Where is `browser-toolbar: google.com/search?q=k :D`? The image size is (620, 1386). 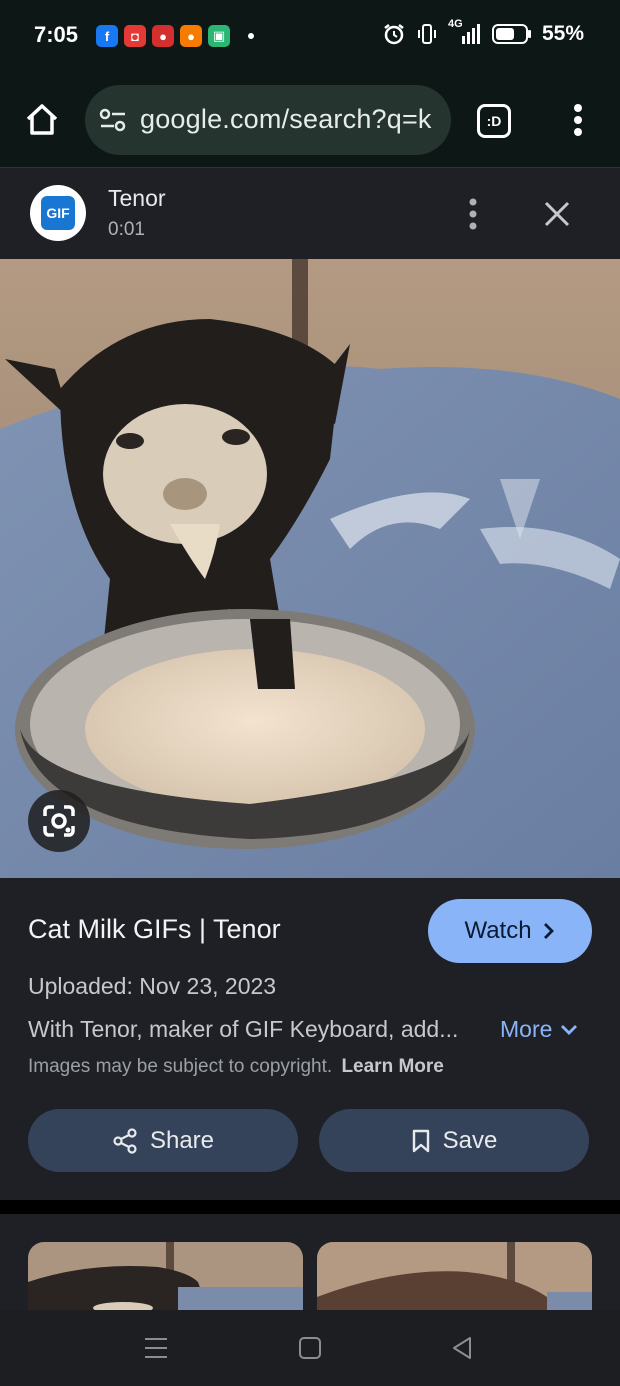
browser-toolbar: google.com/search?q=k :D is located at coordinates (310, 122).